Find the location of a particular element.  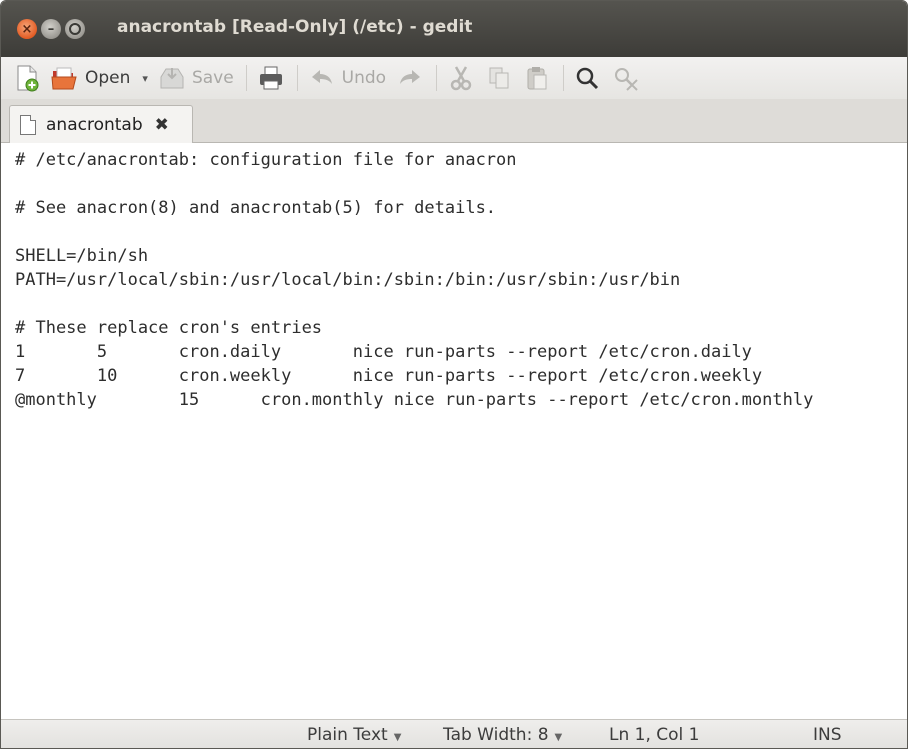

new-document-icon is located at coordinates (27, 78).